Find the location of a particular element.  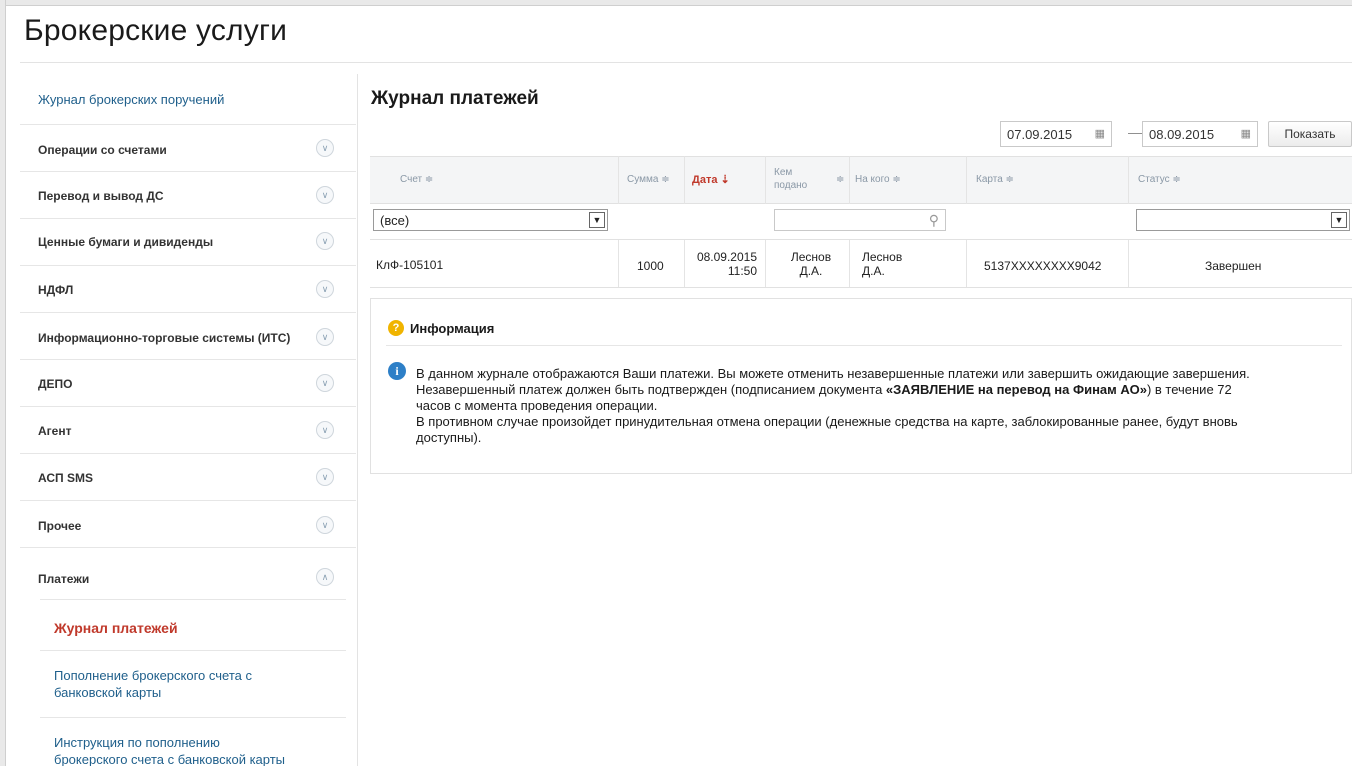

column-header-date: Дата ⇣ is located at coordinates (711, 179).